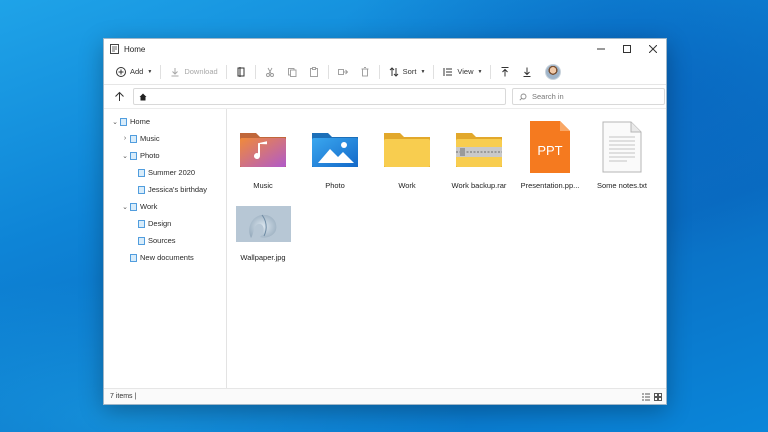 This screenshot has width=768, height=432. I want to click on sidebar-item-new-documents: New documents, so click(165, 257).